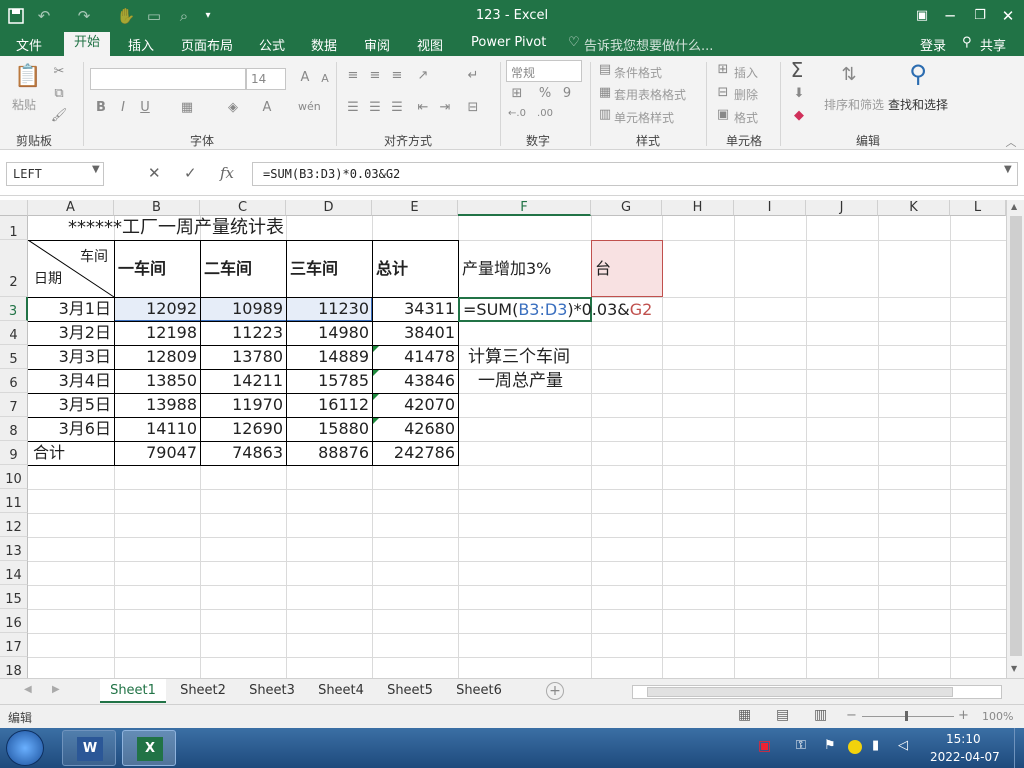 The width and height of the screenshot is (1024, 768). Describe the element at coordinates (799, 93) in the screenshot. I see `fill-icon: ⬇` at that location.